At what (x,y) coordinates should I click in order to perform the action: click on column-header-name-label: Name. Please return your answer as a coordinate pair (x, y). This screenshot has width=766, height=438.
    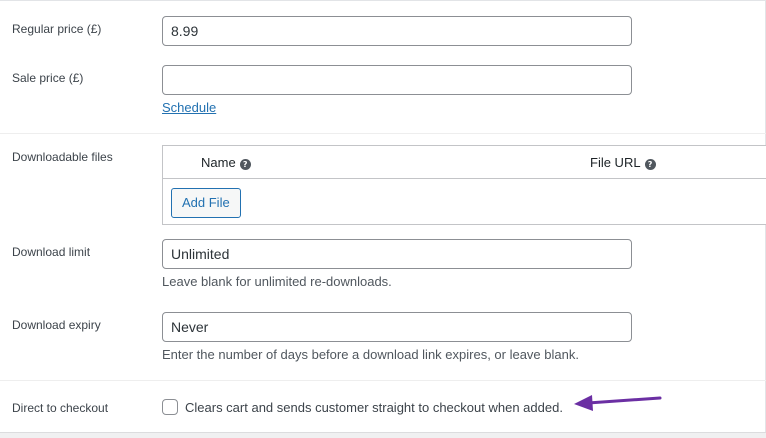
    Looking at the image, I should click on (218, 162).